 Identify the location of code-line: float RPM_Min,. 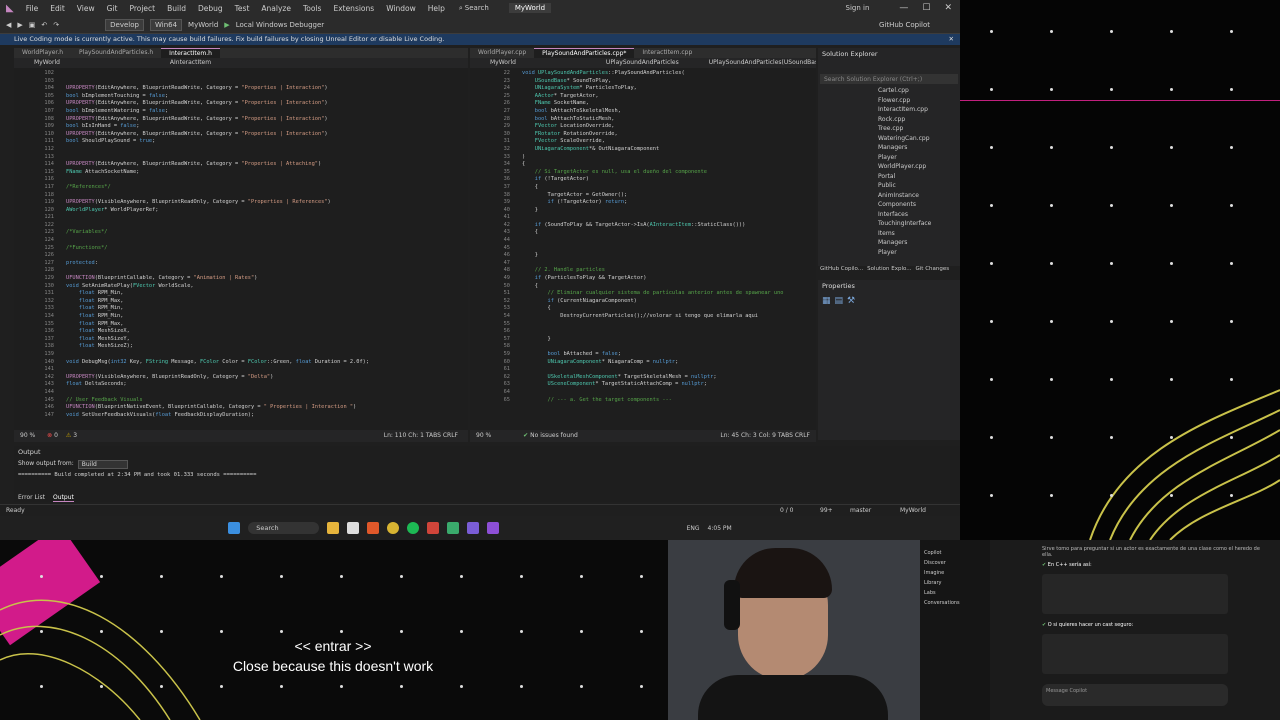
(217, 294).